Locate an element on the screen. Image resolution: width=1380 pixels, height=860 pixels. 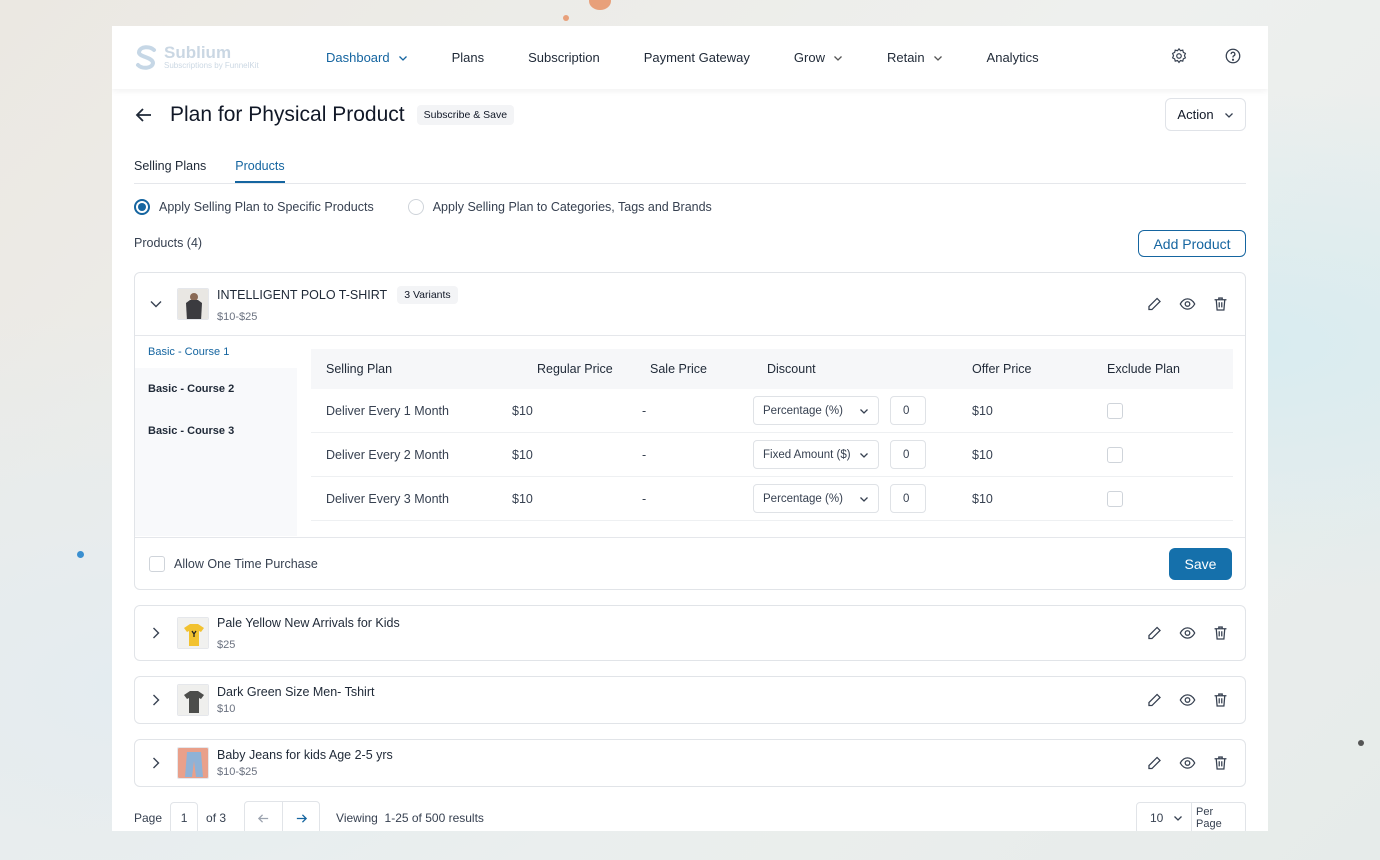
yellow-tshirt-image is located at coordinates (193, 633).